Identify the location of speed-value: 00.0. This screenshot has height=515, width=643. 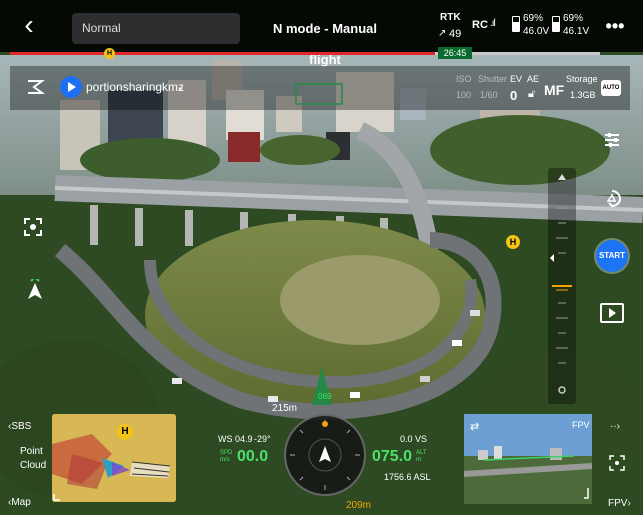
(253, 456).